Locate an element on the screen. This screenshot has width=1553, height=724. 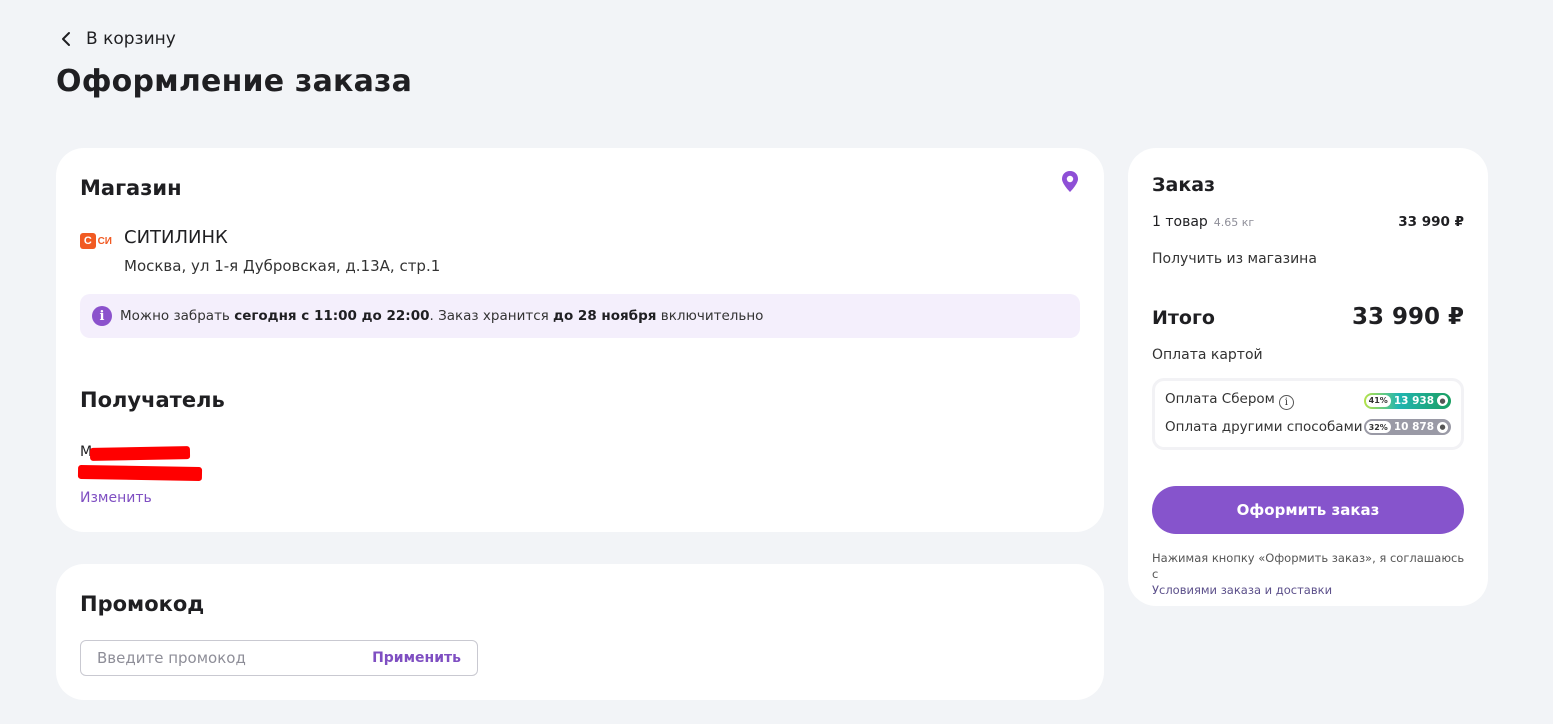
payment-option-label: Оплата другими способами is located at coordinates (1264, 427).